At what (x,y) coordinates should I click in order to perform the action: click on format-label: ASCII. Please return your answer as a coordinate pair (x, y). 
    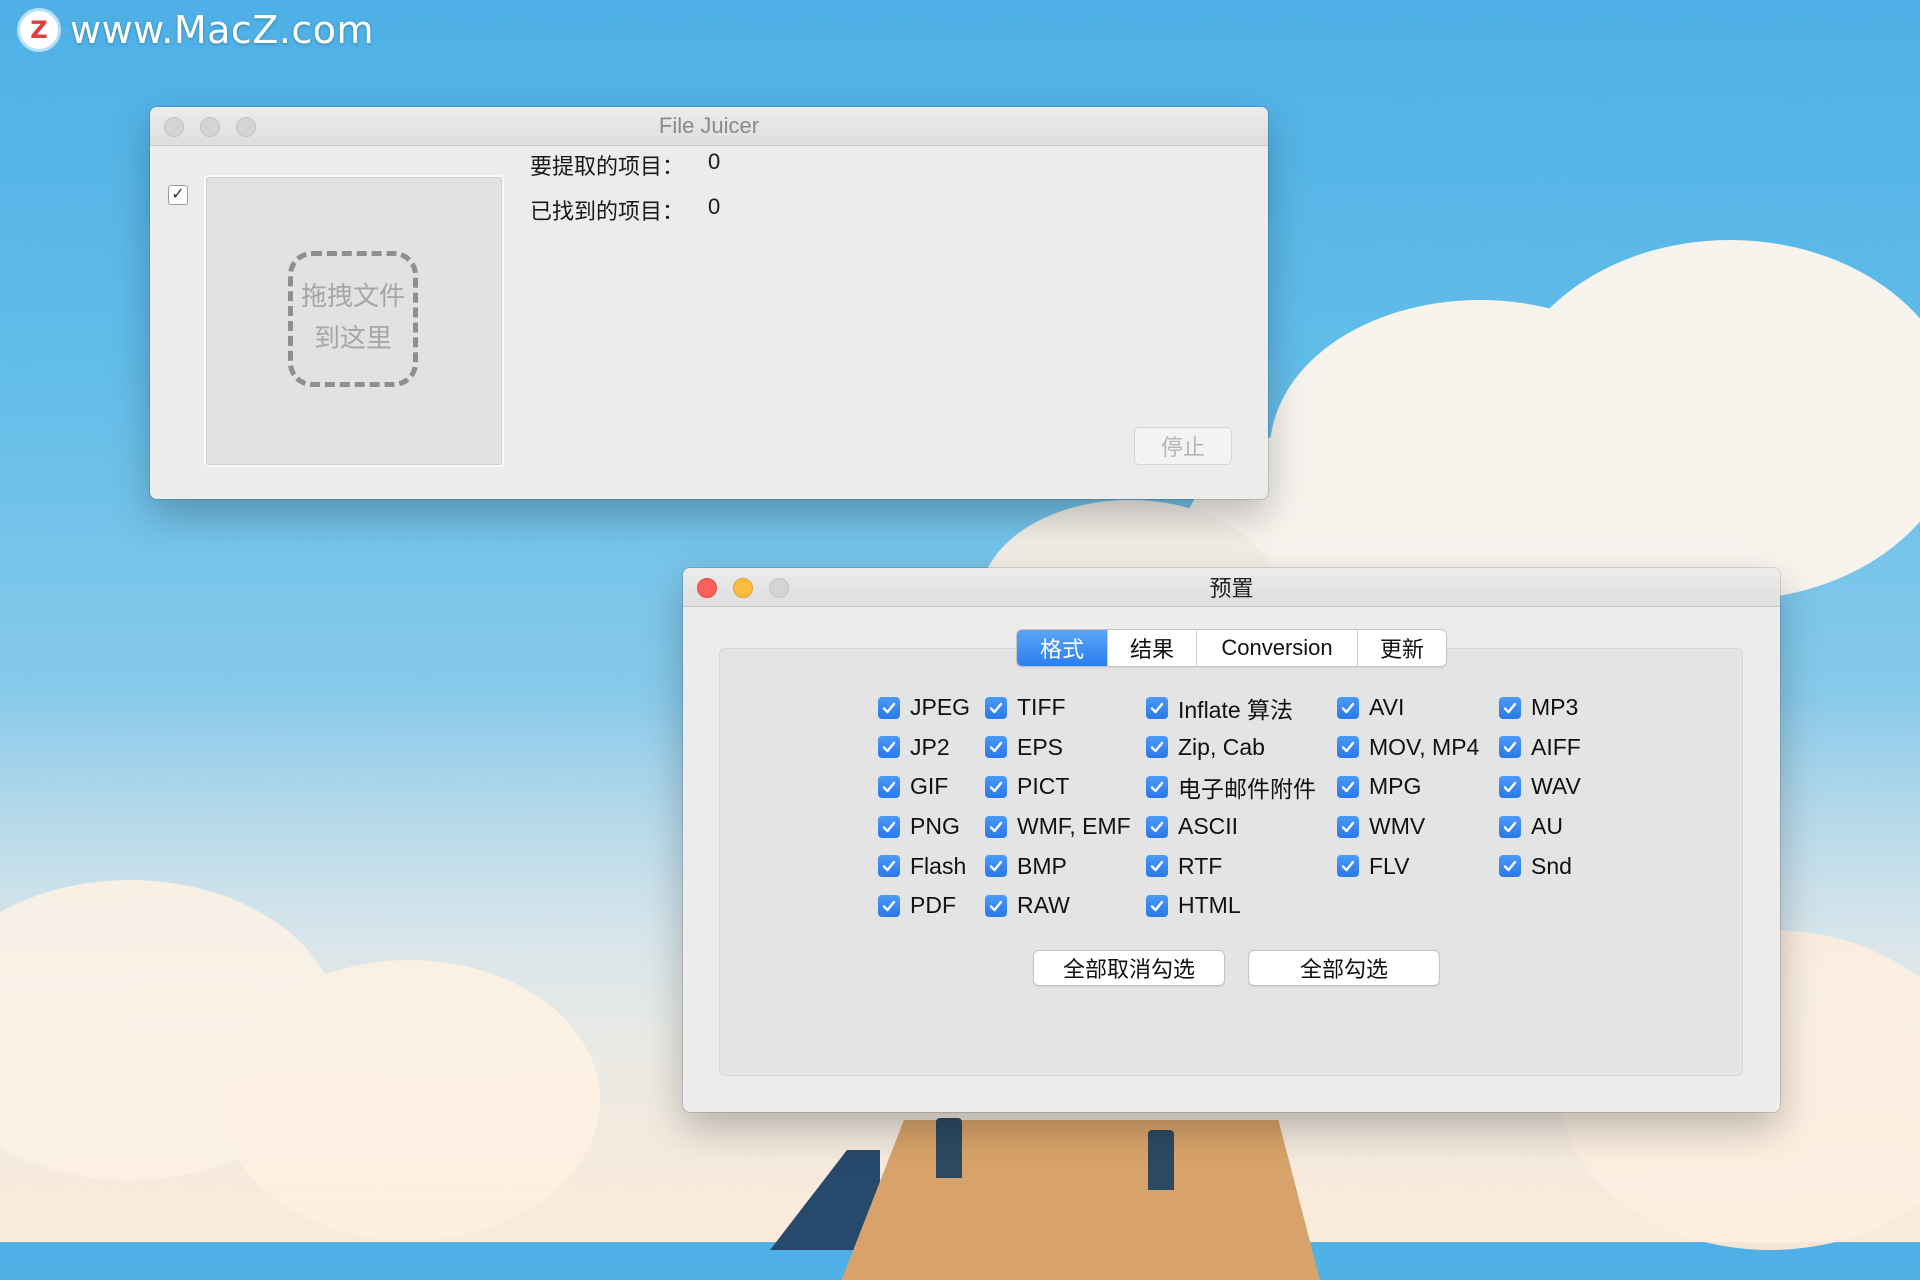
    Looking at the image, I should click on (1208, 826).